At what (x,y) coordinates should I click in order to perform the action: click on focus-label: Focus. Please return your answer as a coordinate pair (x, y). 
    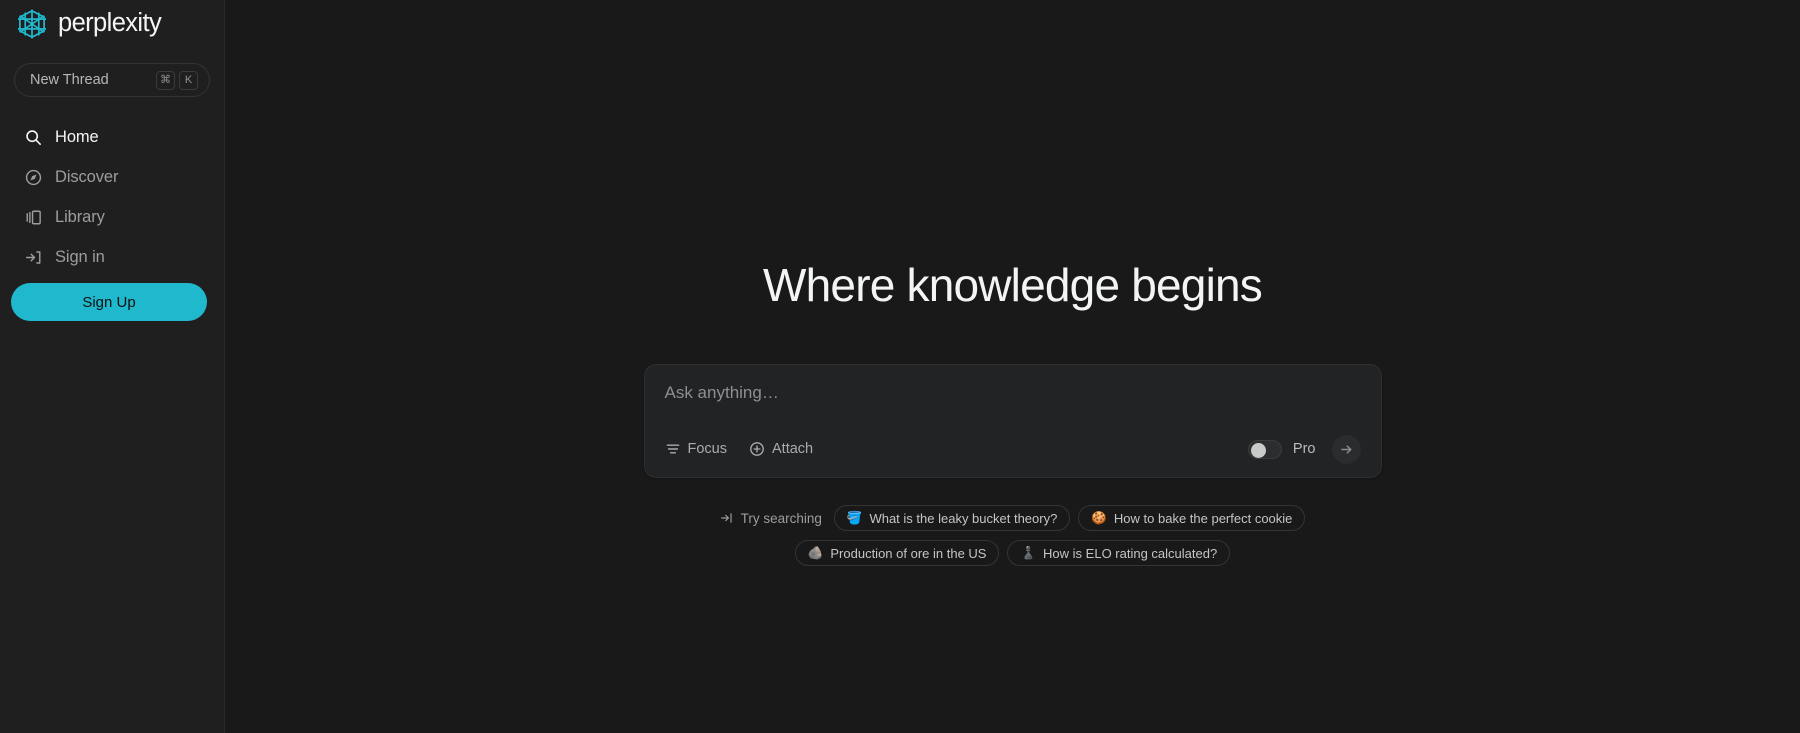
    Looking at the image, I should click on (707, 449).